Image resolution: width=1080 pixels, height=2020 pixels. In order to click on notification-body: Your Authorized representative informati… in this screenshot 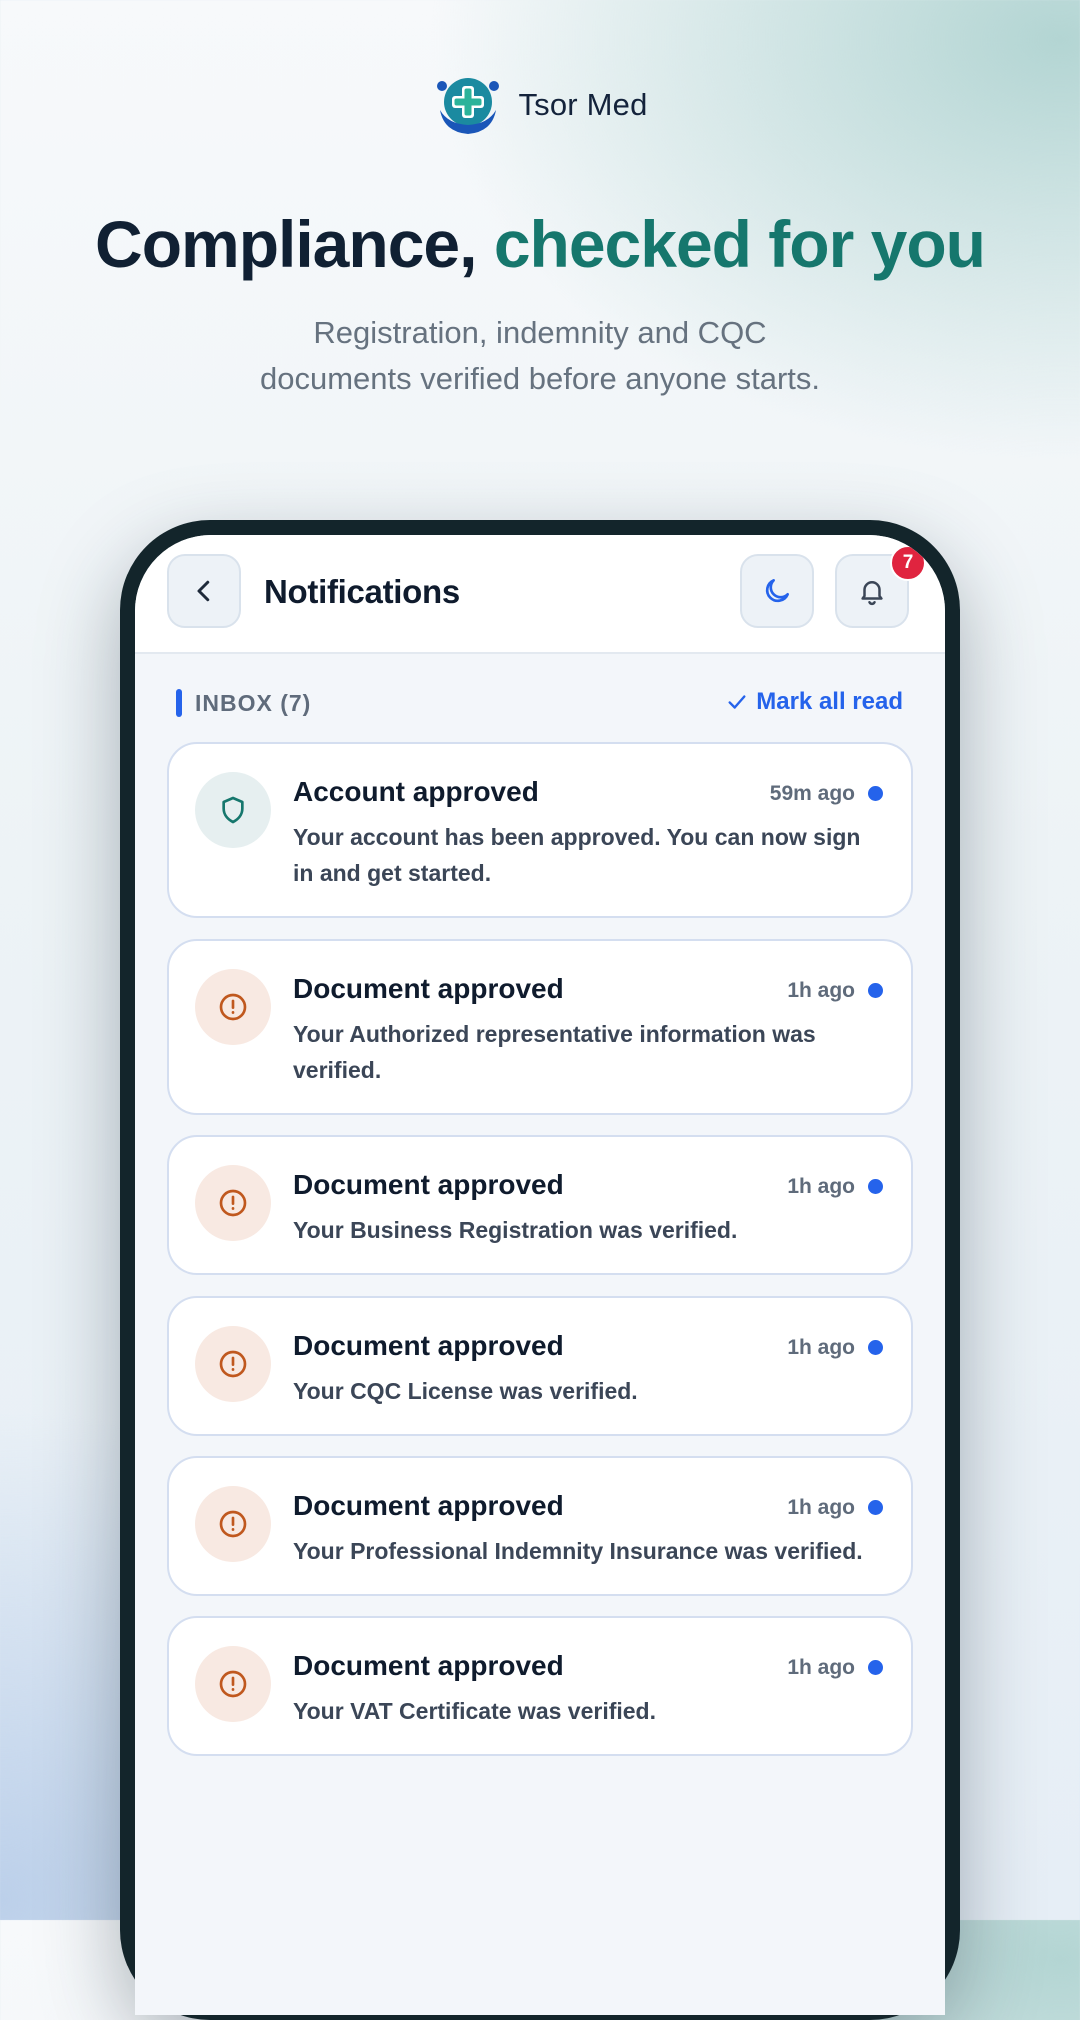, I will do `click(554, 1052)`.